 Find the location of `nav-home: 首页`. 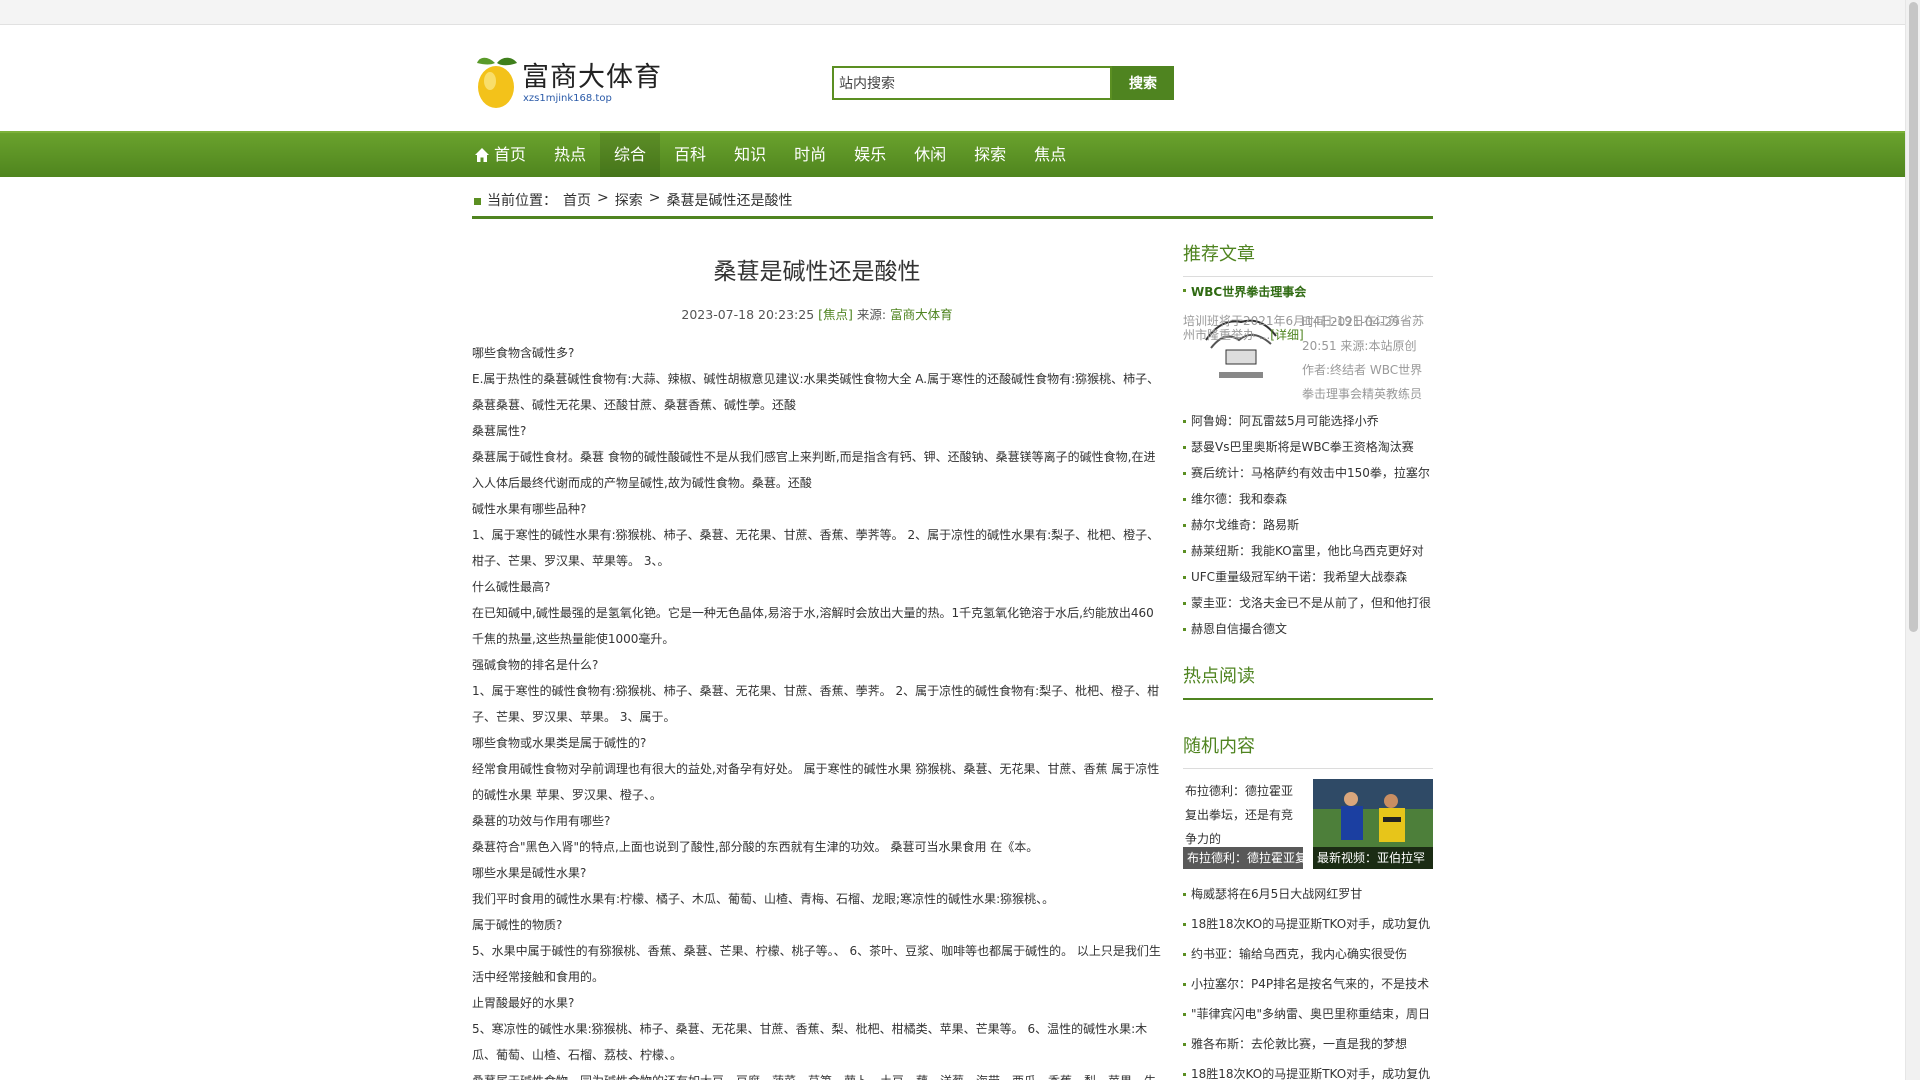

nav-home: 首页 is located at coordinates (506, 155).